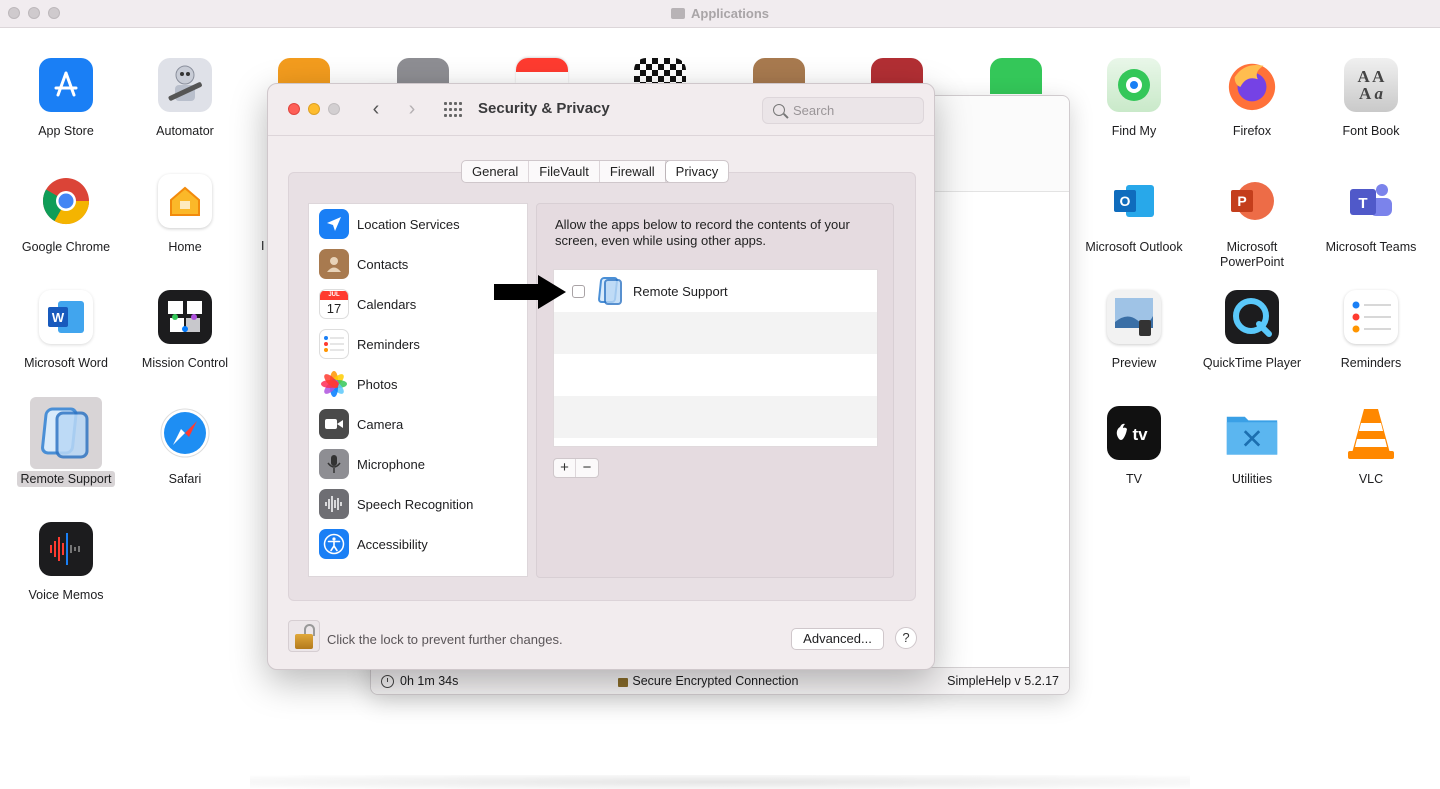 The width and height of the screenshot is (1440, 789). I want to click on window-title: Security & Privacy, so click(544, 108).